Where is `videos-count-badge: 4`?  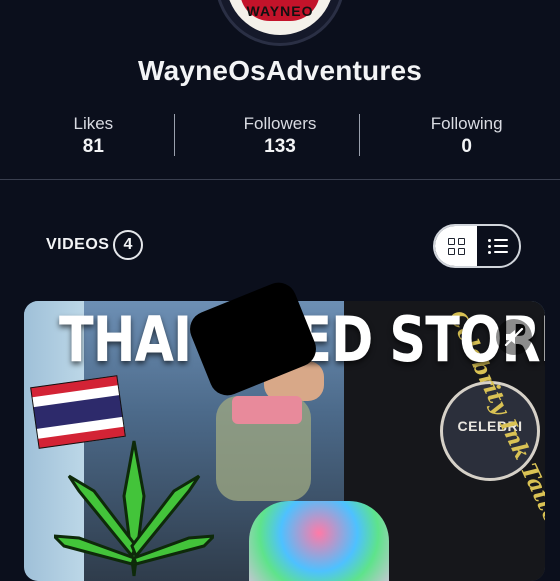 videos-count-badge: 4 is located at coordinates (128, 245).